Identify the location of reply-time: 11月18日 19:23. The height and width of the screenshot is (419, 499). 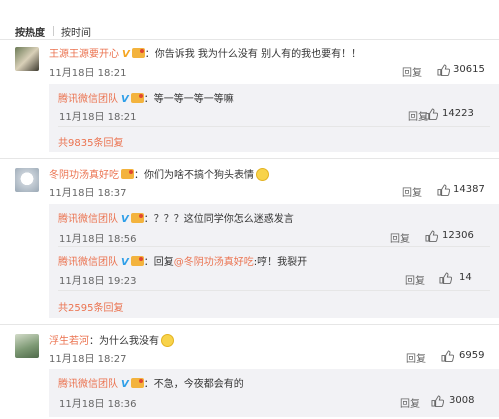
(98, 281).